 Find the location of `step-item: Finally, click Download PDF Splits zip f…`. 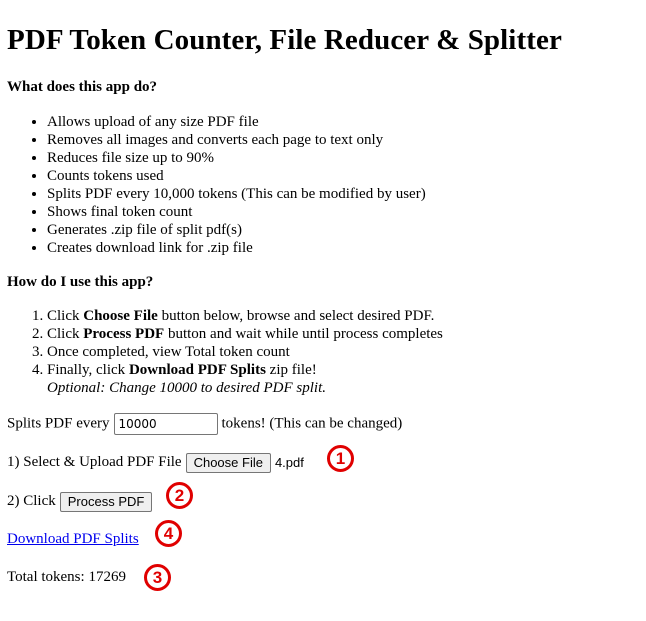

step-item: Finally, click Download PDF Splits zip f… is located at coordinates (245, 379).